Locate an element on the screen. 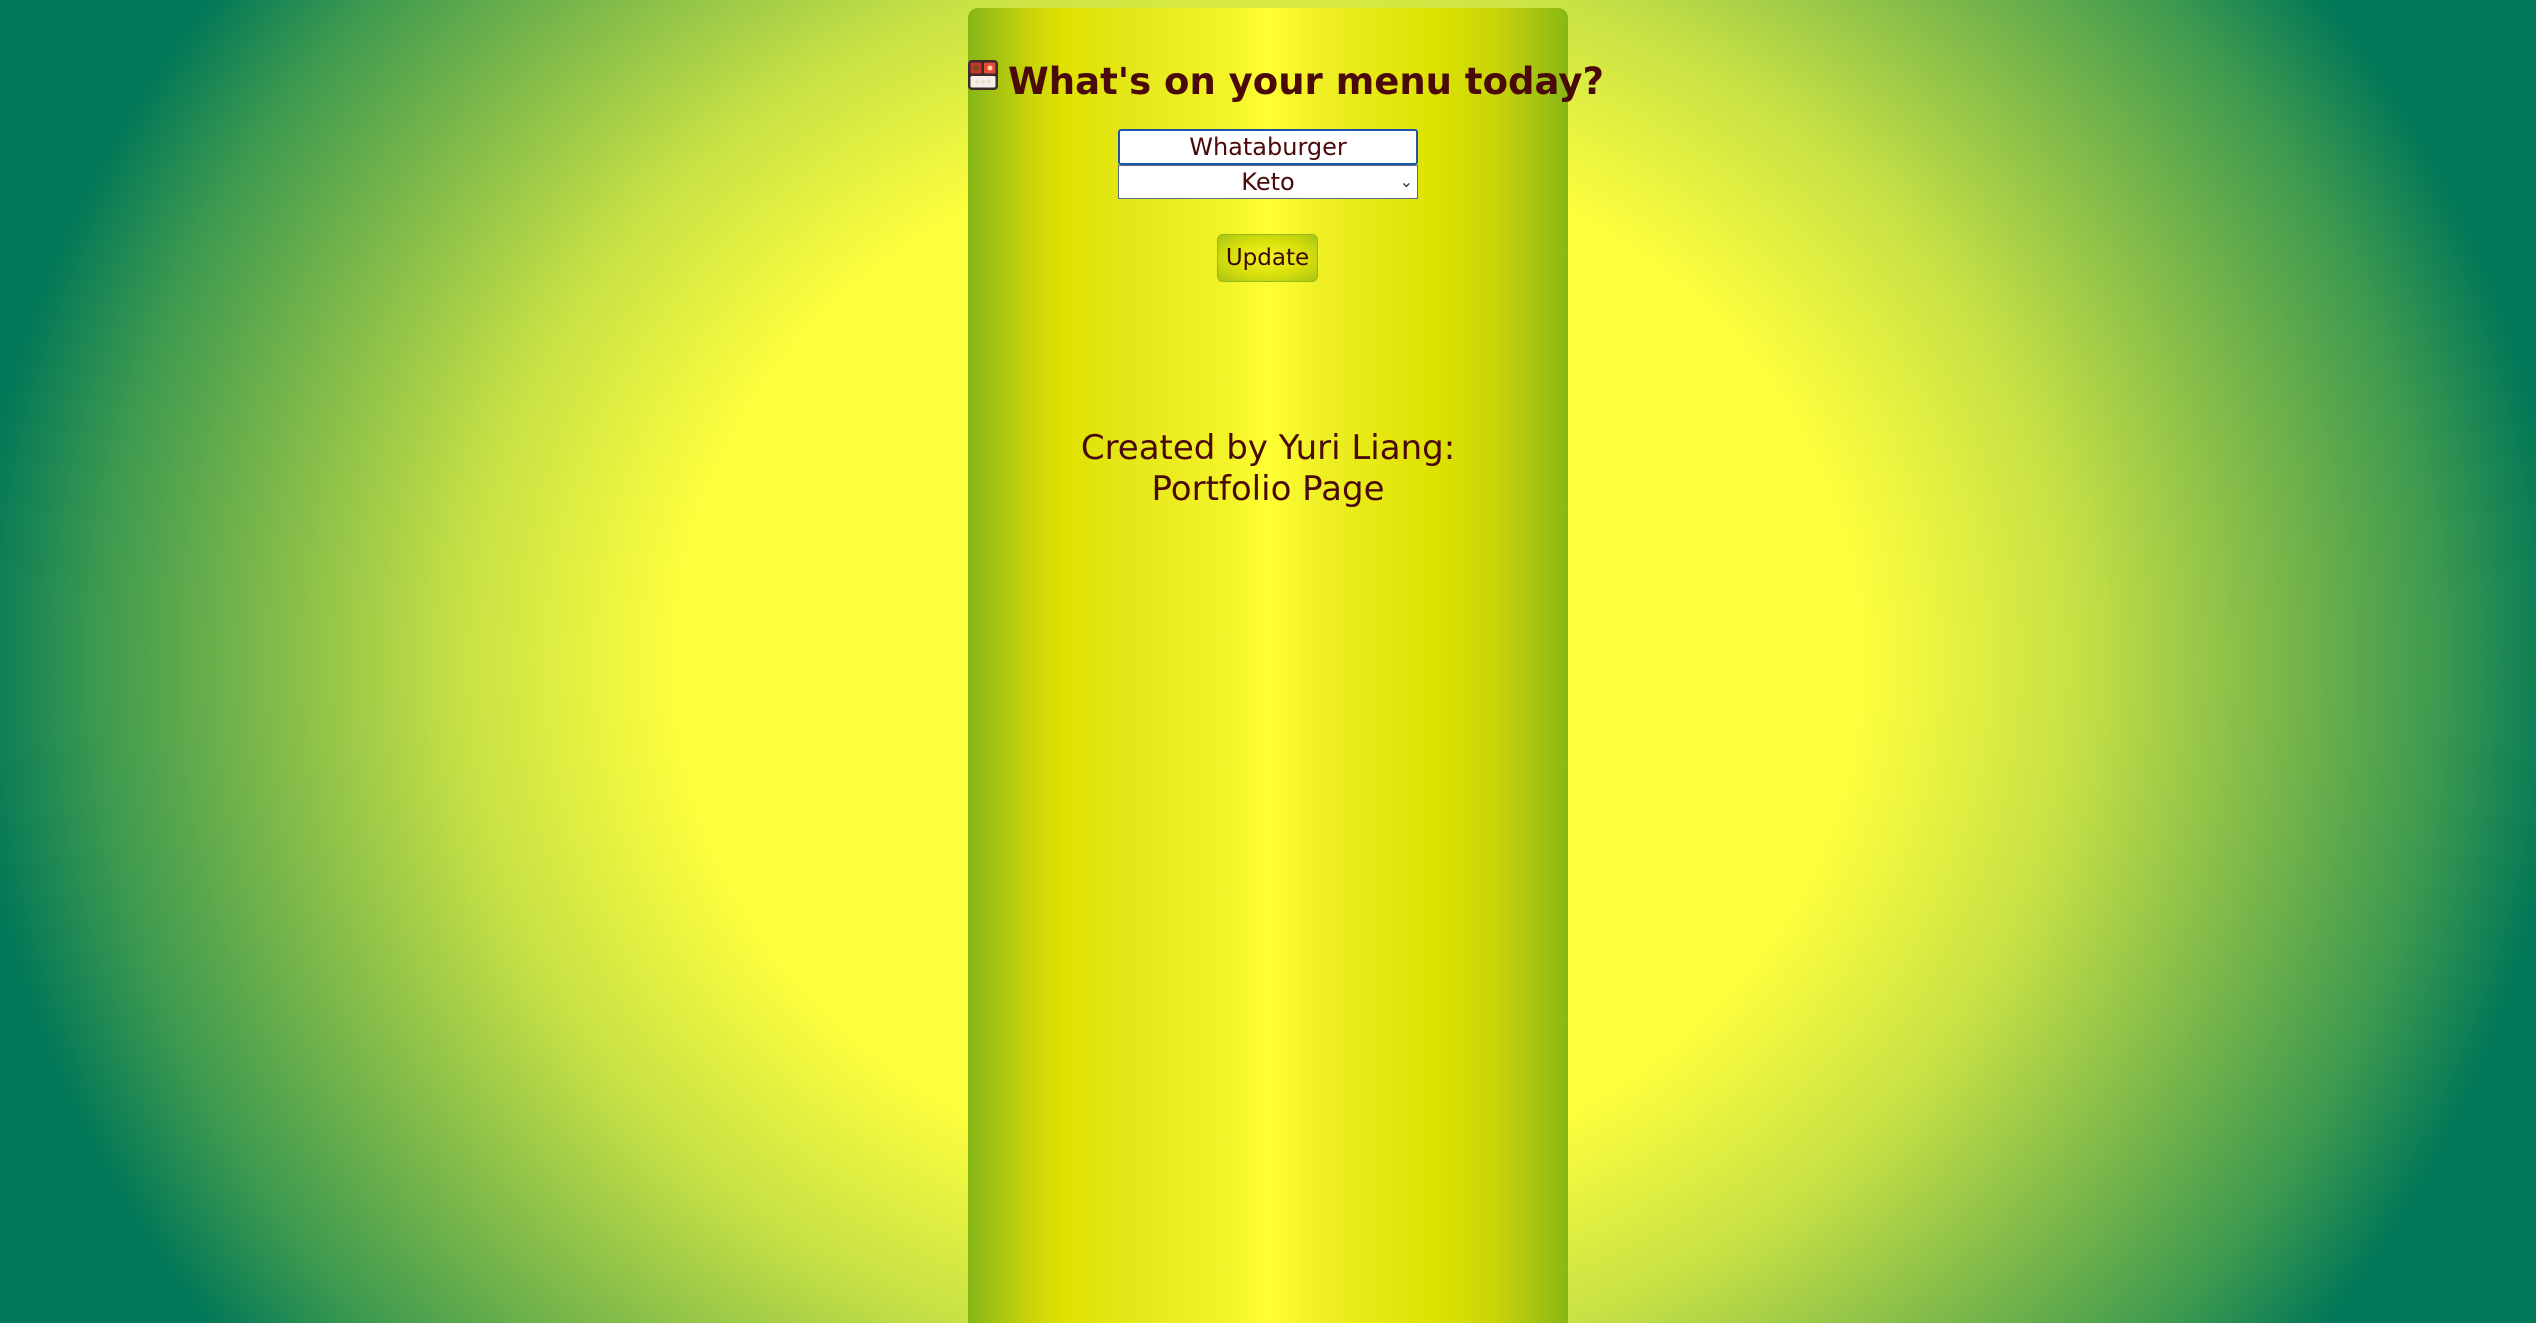 Image resolution: width=2536 pixels, height=1323 pixels. page-title: What's on your menu today? is located at coordinates (1286, 81).